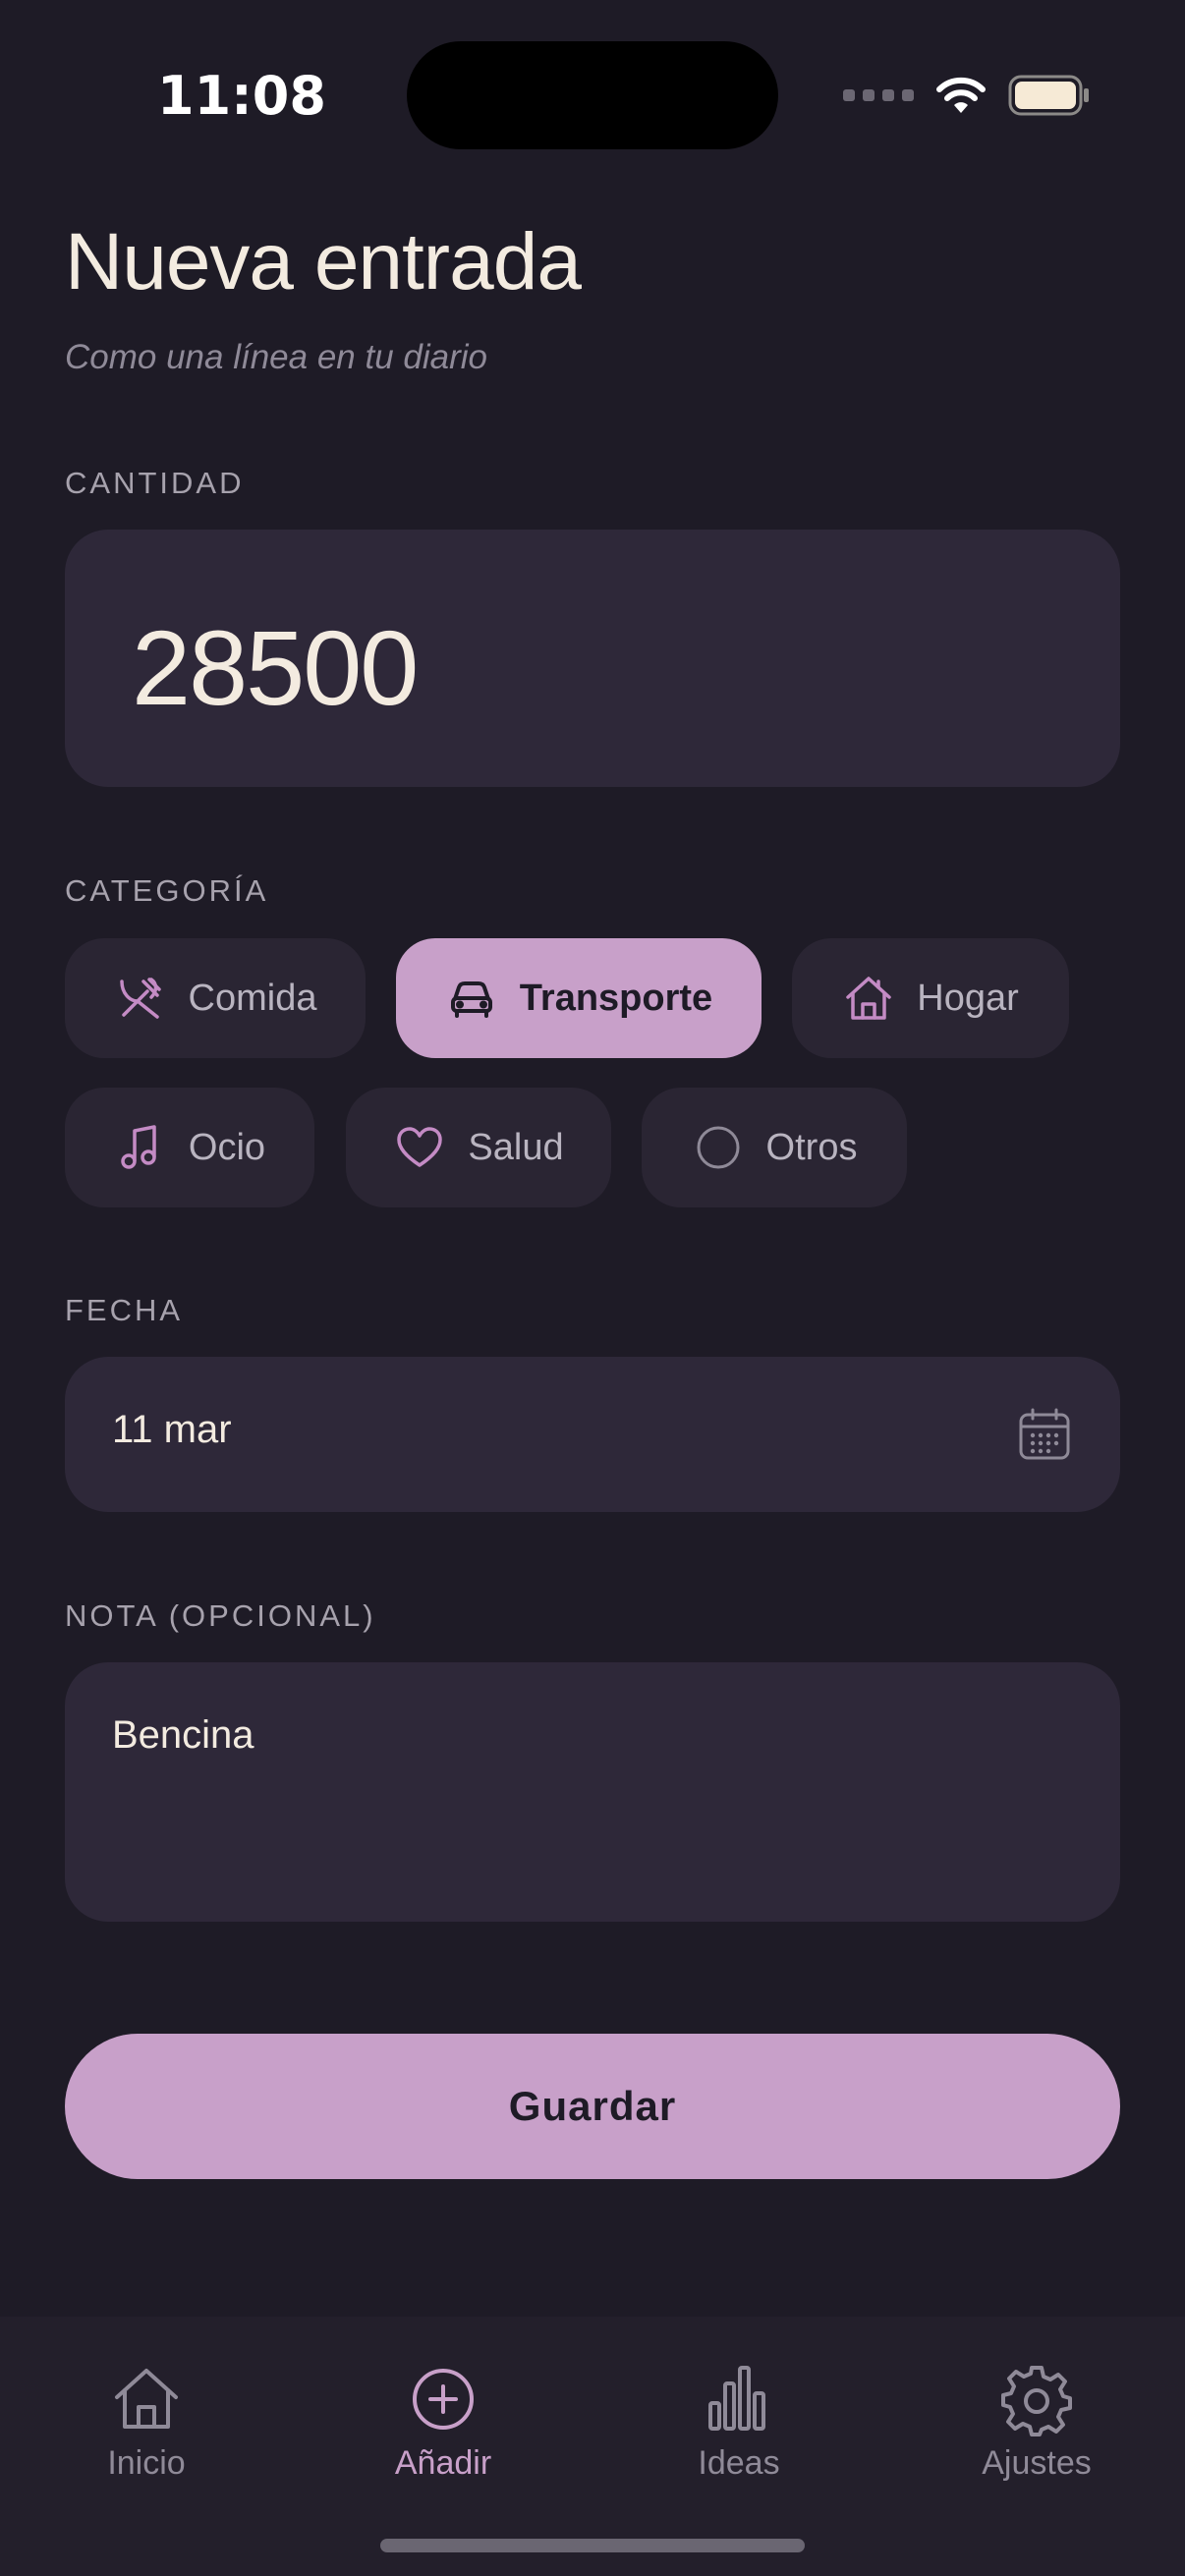  I want to click on save-button: Guardar, so click(592, 2106).